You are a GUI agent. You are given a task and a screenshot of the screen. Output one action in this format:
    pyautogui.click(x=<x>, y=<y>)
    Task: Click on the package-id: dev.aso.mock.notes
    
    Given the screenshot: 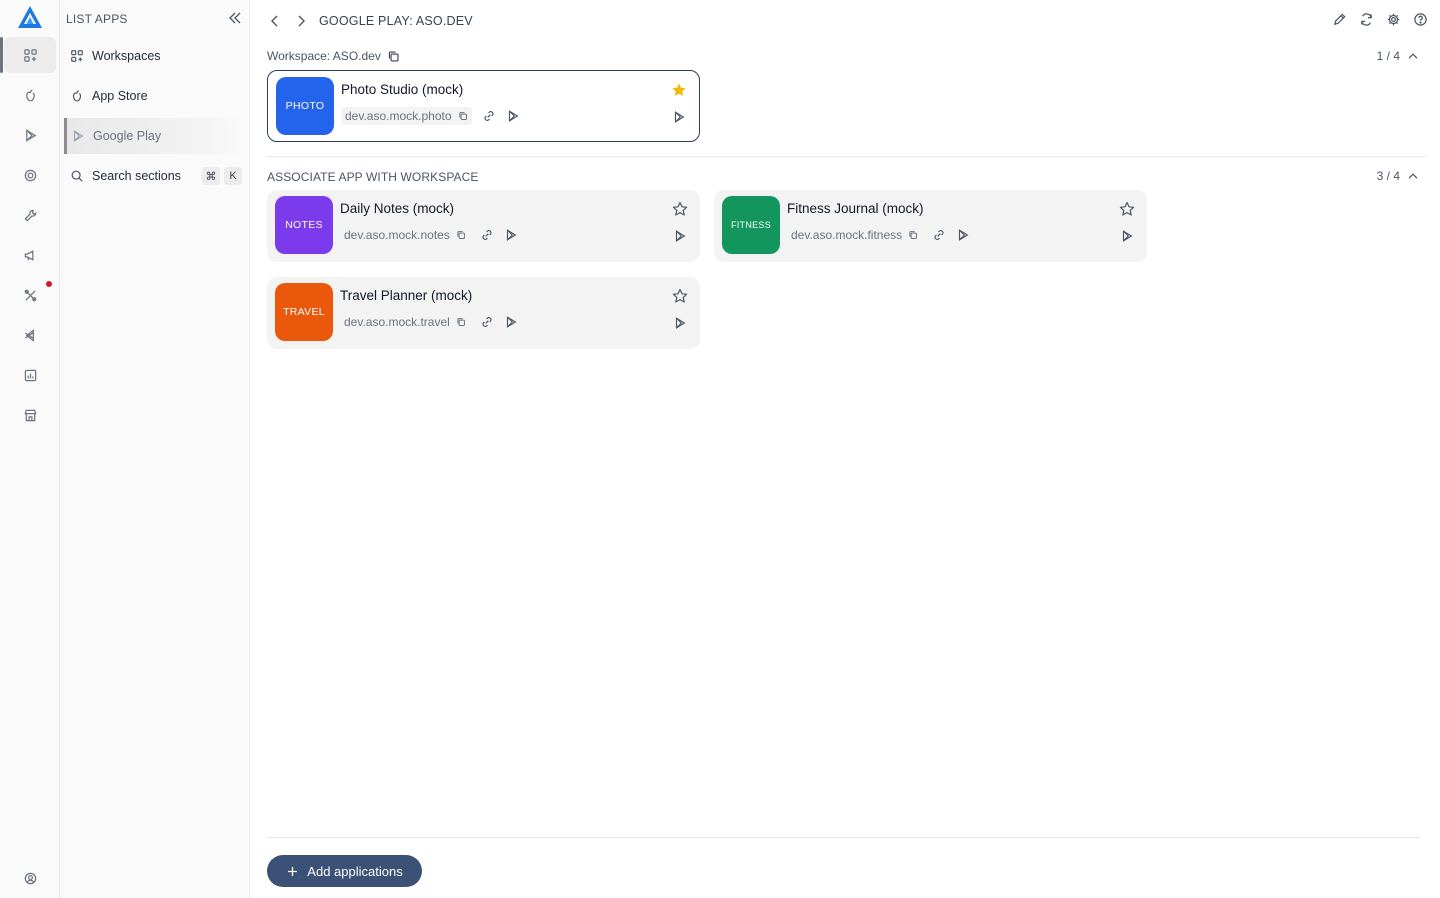 What is the action you would take?
    pyautogui.click(x=405, y=235)
    